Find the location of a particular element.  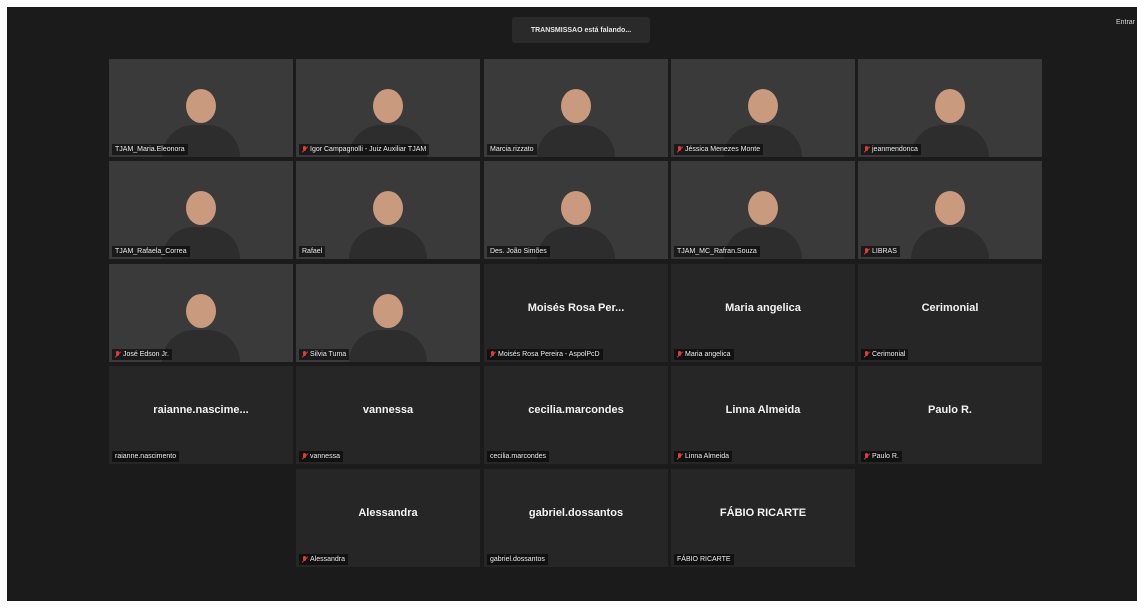

participant-display-name: Alessandra is located at coordinates (388, 513).